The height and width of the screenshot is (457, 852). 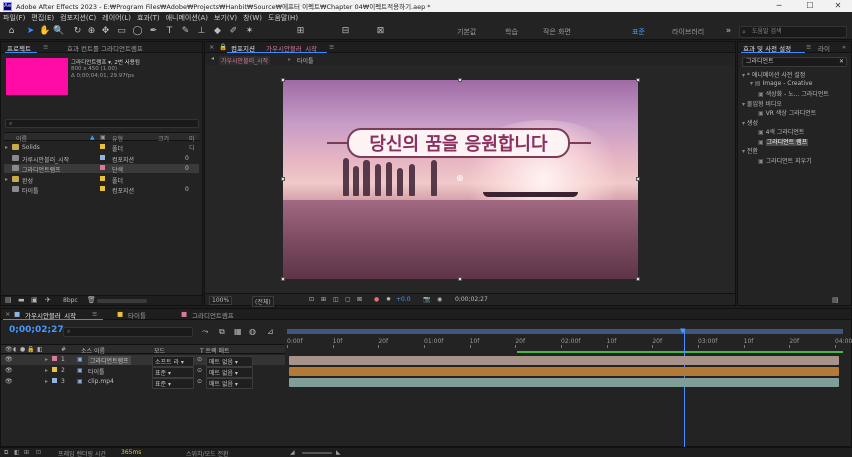 What do you see at coordinates (783, 141) in the screenshot?
I see `effects-tree-item: ▣ 그라디언트 램프` at bounding box center [783, 141].